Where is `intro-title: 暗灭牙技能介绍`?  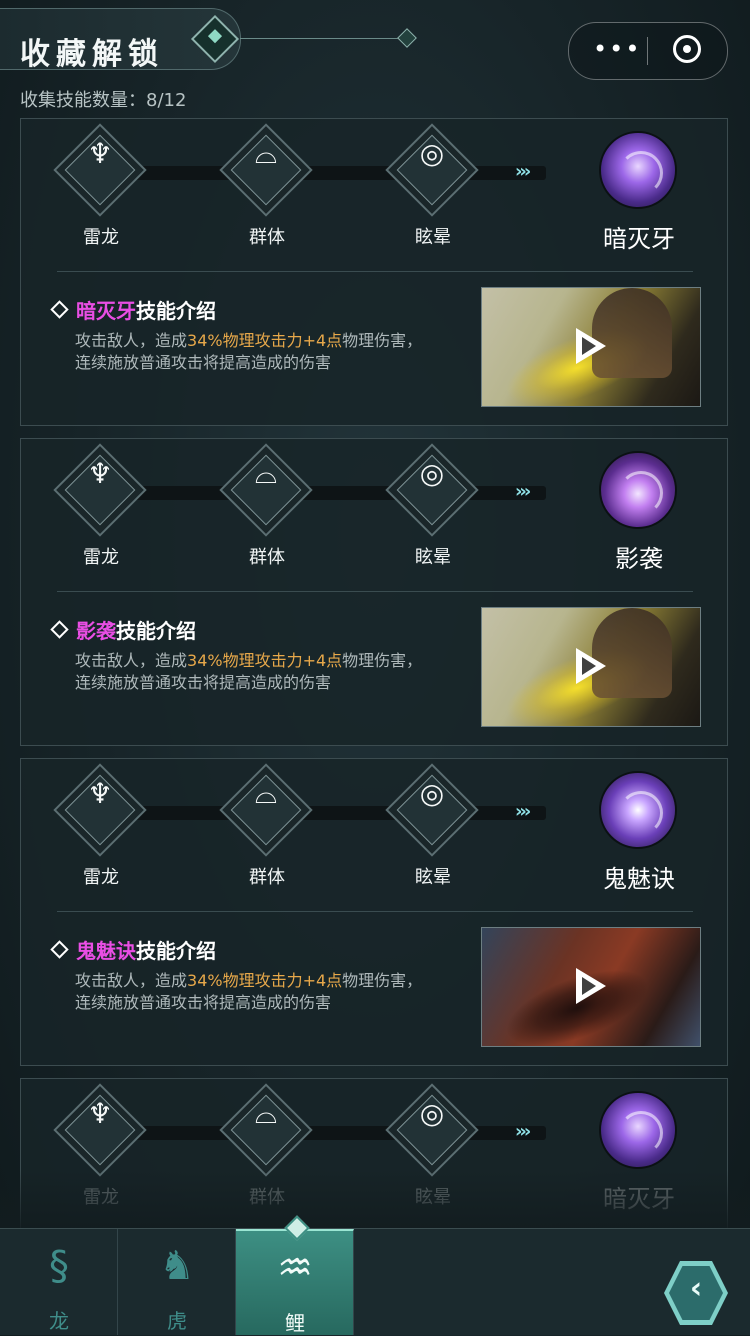 intro-title: 暗灭牙技能介绍 is located at coordinates (133, 309).